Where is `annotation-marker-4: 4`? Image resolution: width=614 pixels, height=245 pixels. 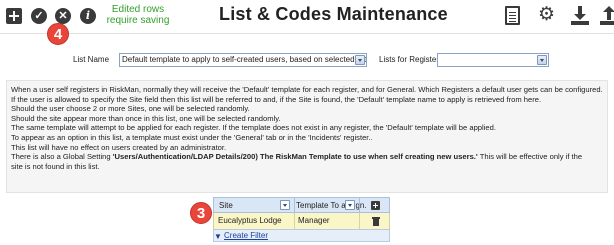
annotation-marker-4: 4 is located at coordinates (58, 34).